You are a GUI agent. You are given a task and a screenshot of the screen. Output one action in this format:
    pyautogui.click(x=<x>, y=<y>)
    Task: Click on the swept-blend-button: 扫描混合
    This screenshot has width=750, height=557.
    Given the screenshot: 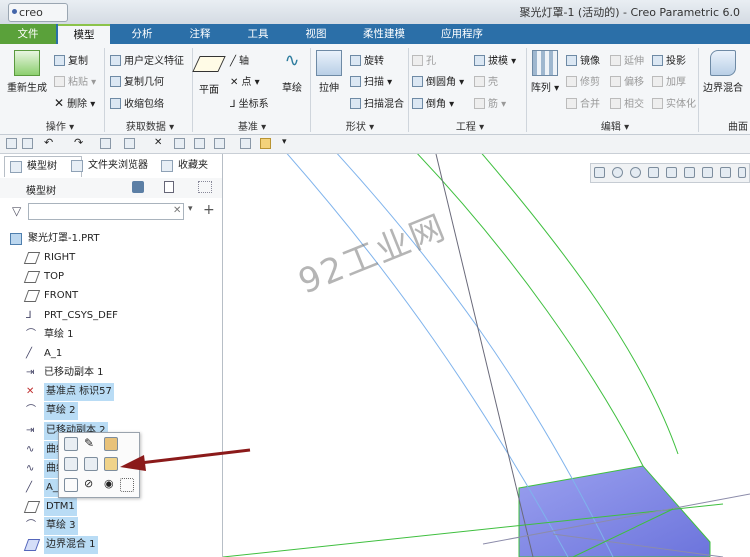 What is the action you would take?
    pyautogui.click(x=377, y=102)
    